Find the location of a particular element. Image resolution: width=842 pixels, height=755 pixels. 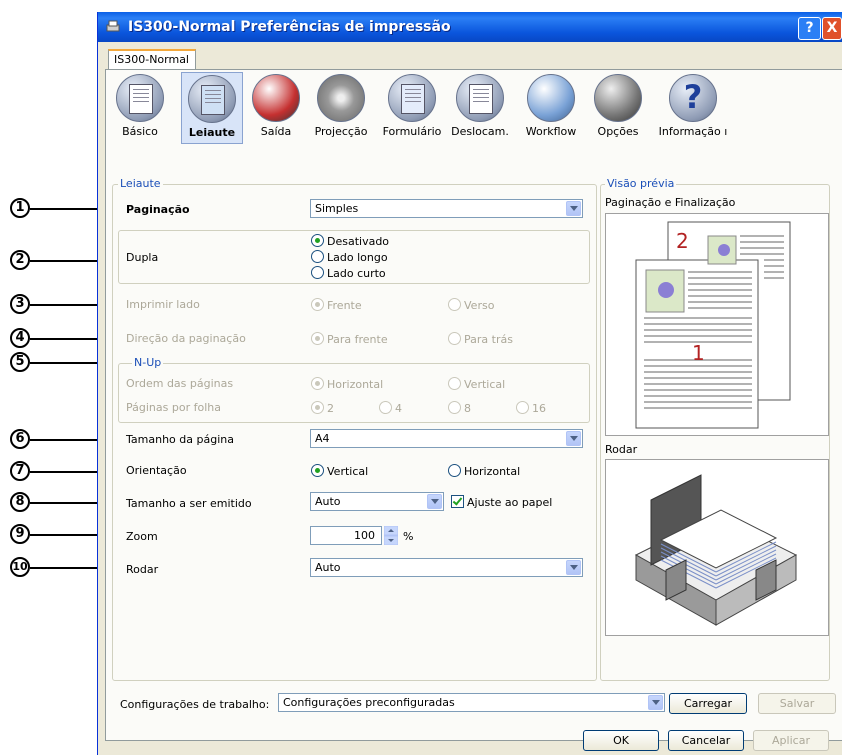

page-direction-label: Direção da paginação is located at coordinates (186, 338).